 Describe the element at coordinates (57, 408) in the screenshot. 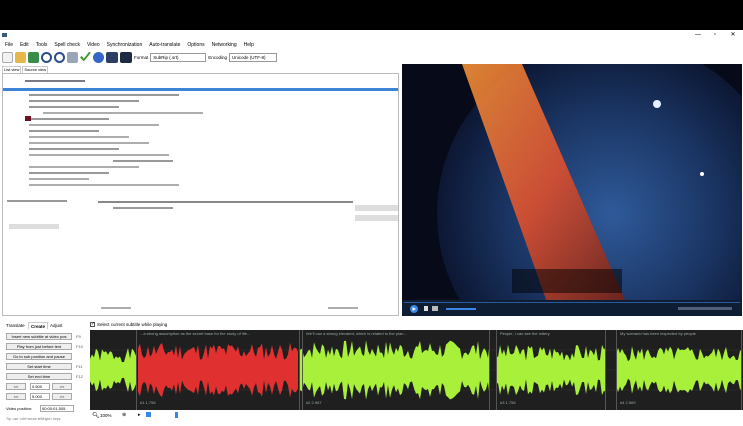

I see `video-position-input: 00:00:01.505` at that location.